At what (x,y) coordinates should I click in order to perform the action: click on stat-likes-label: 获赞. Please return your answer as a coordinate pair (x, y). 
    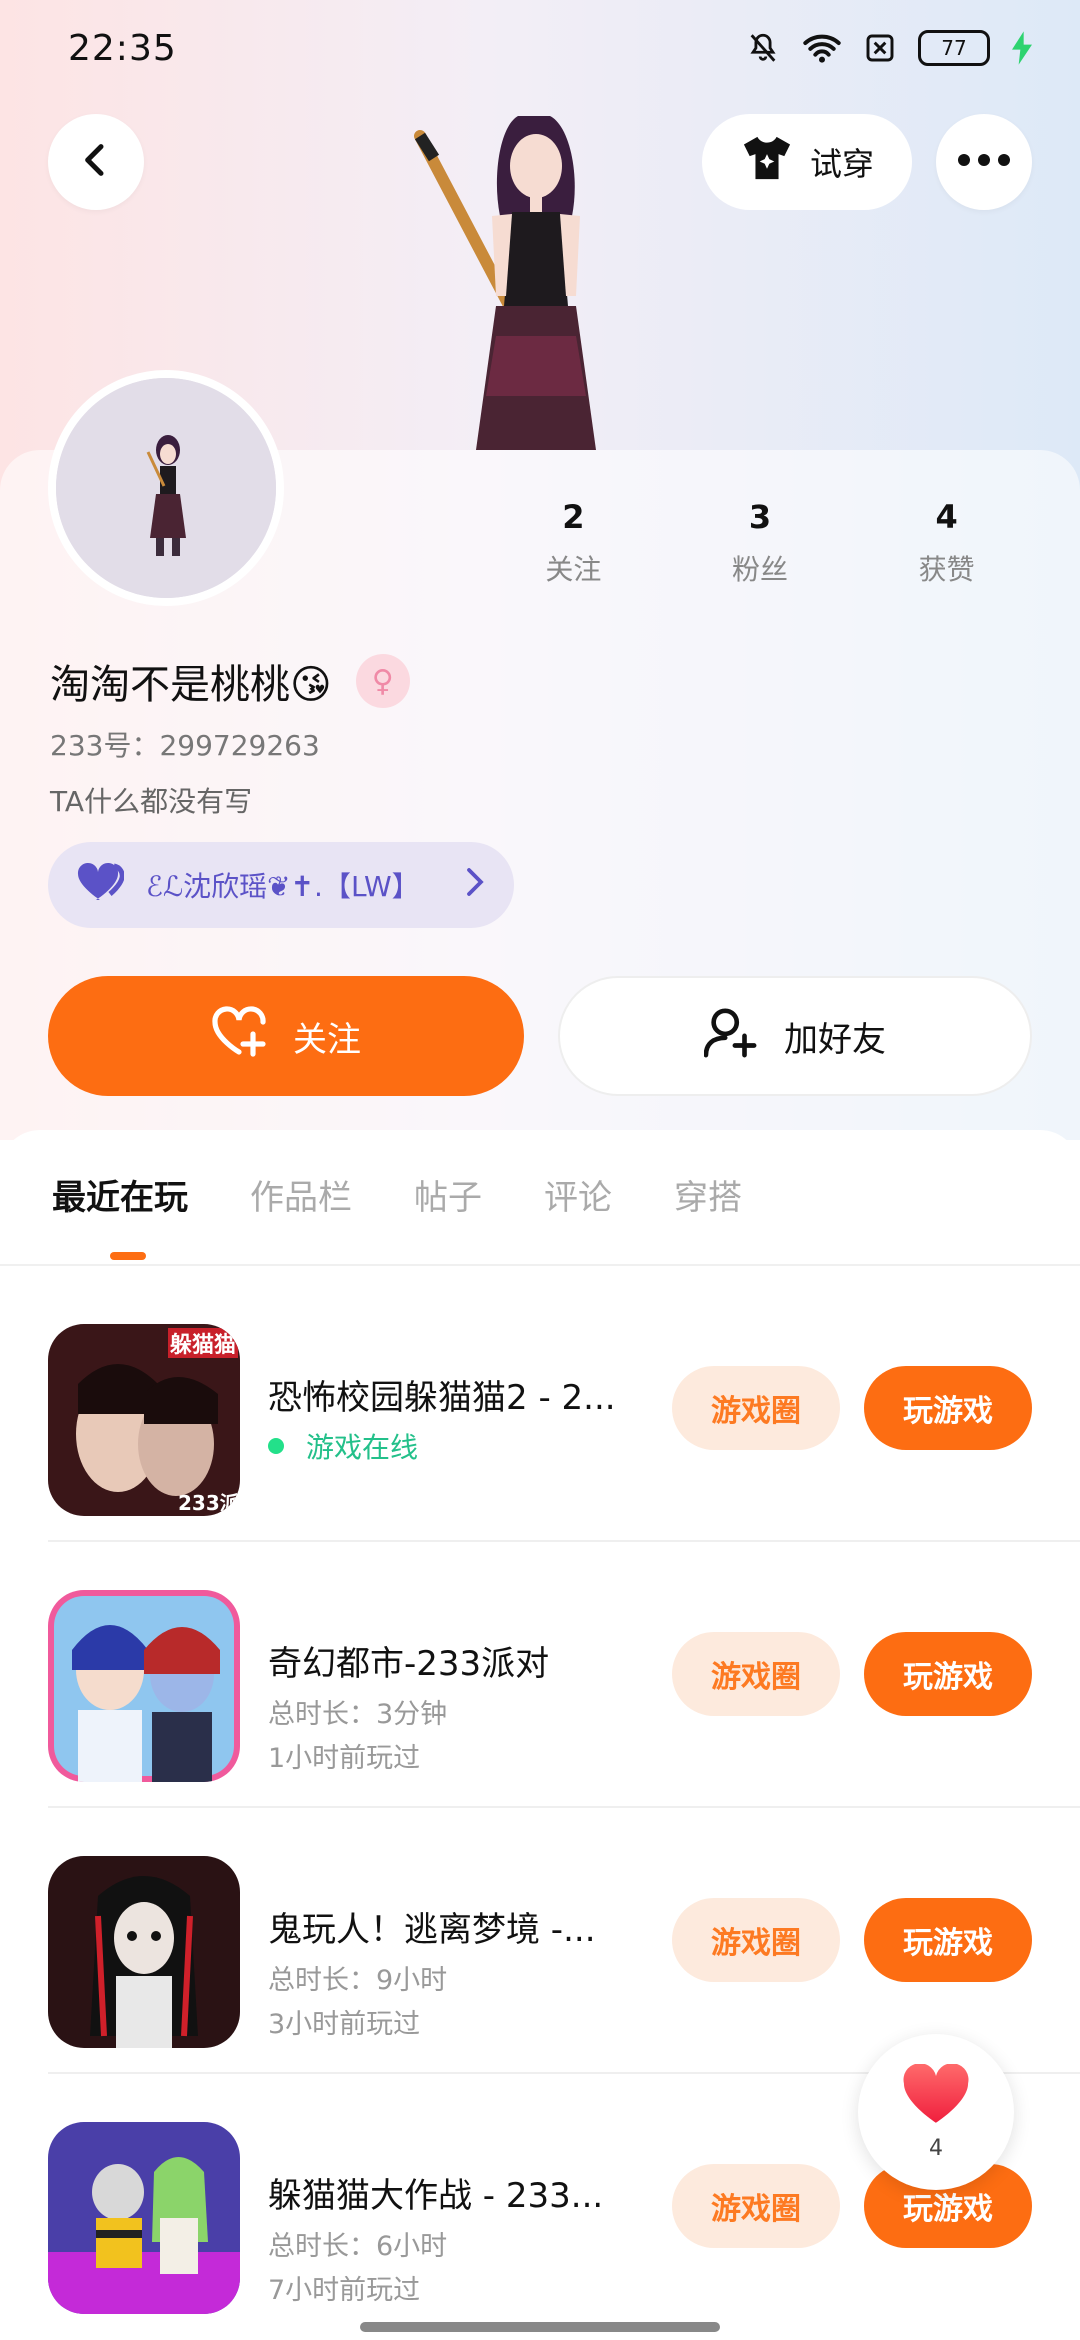
    Looking at the image, I should click on (946, 569).